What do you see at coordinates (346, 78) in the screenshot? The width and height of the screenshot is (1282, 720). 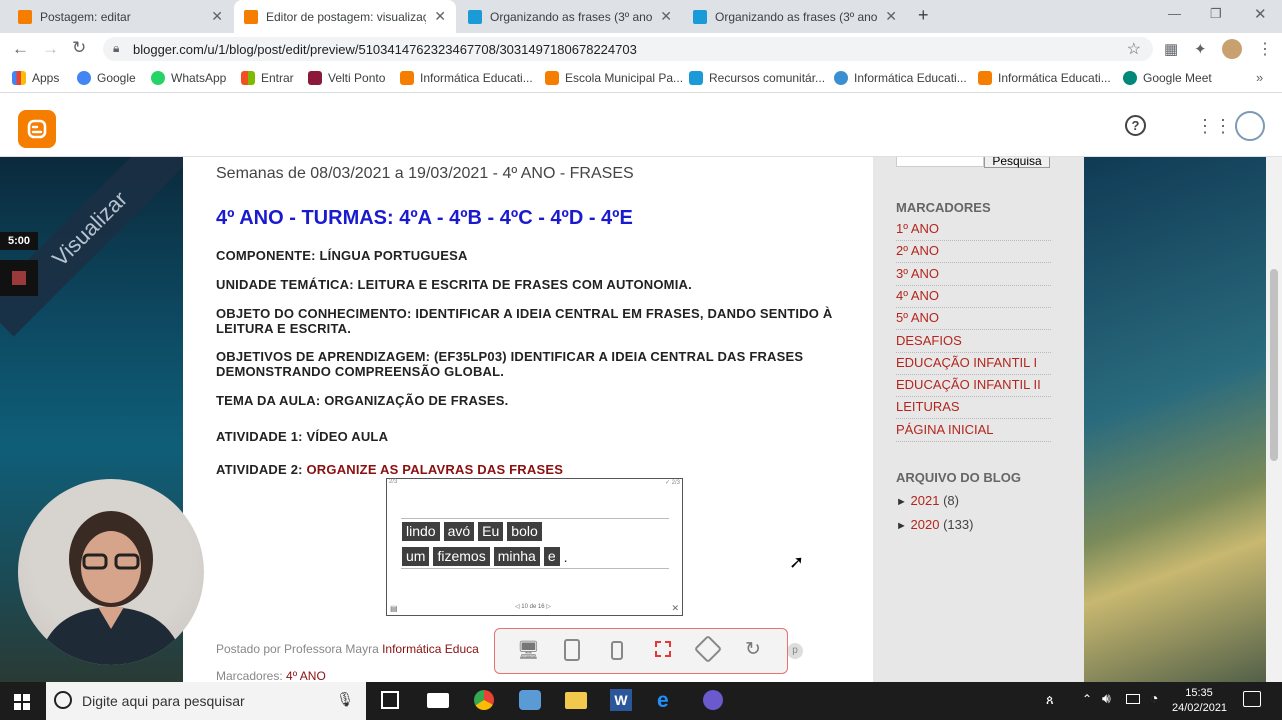 I see `bookmark-velti: Velti Ponto` at bounding box center [346, 78].